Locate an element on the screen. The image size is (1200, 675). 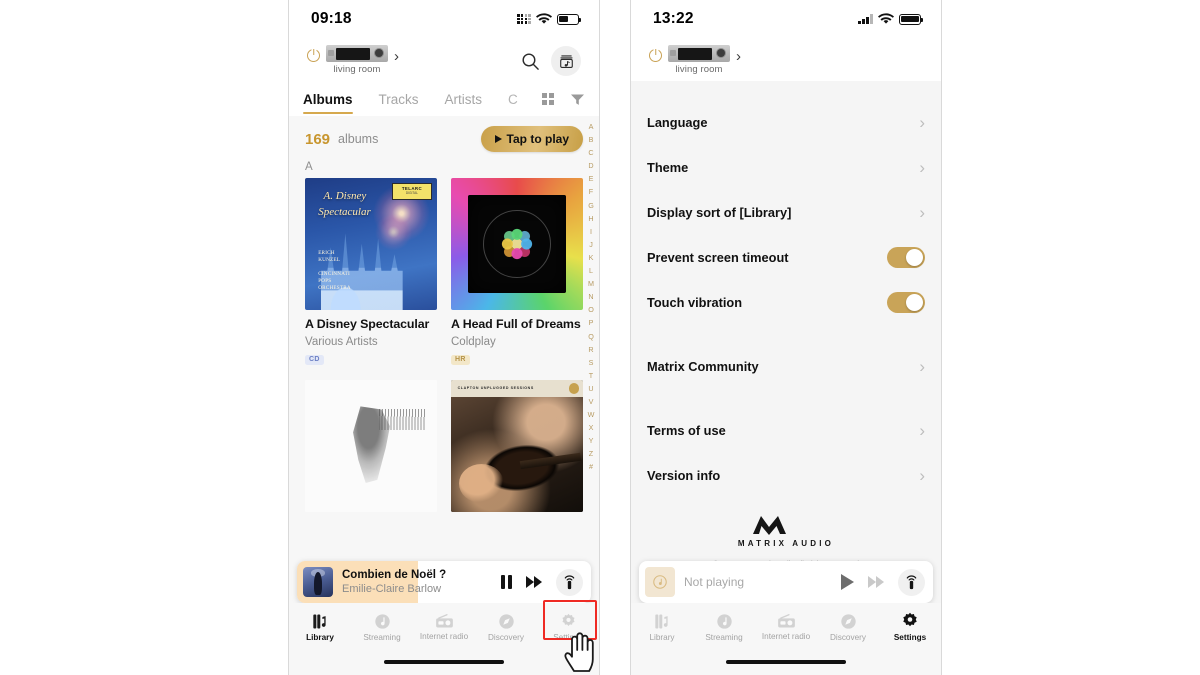
album-format-badge: CD is located at coordinates (314, 359).